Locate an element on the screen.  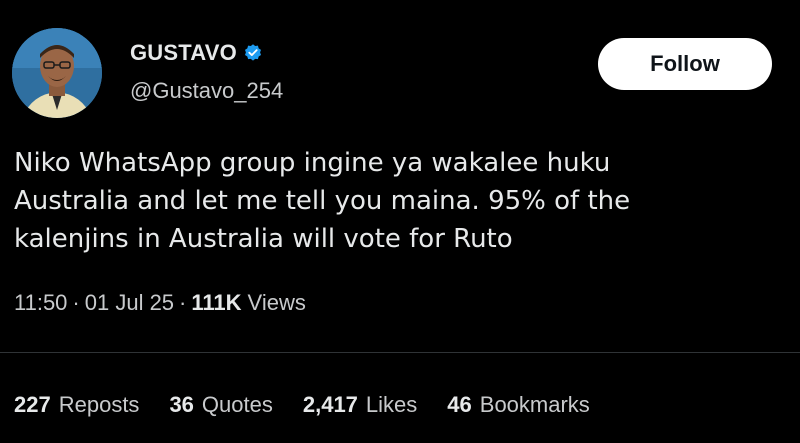
follow-button: Follow is located at coordinates (685, 64).